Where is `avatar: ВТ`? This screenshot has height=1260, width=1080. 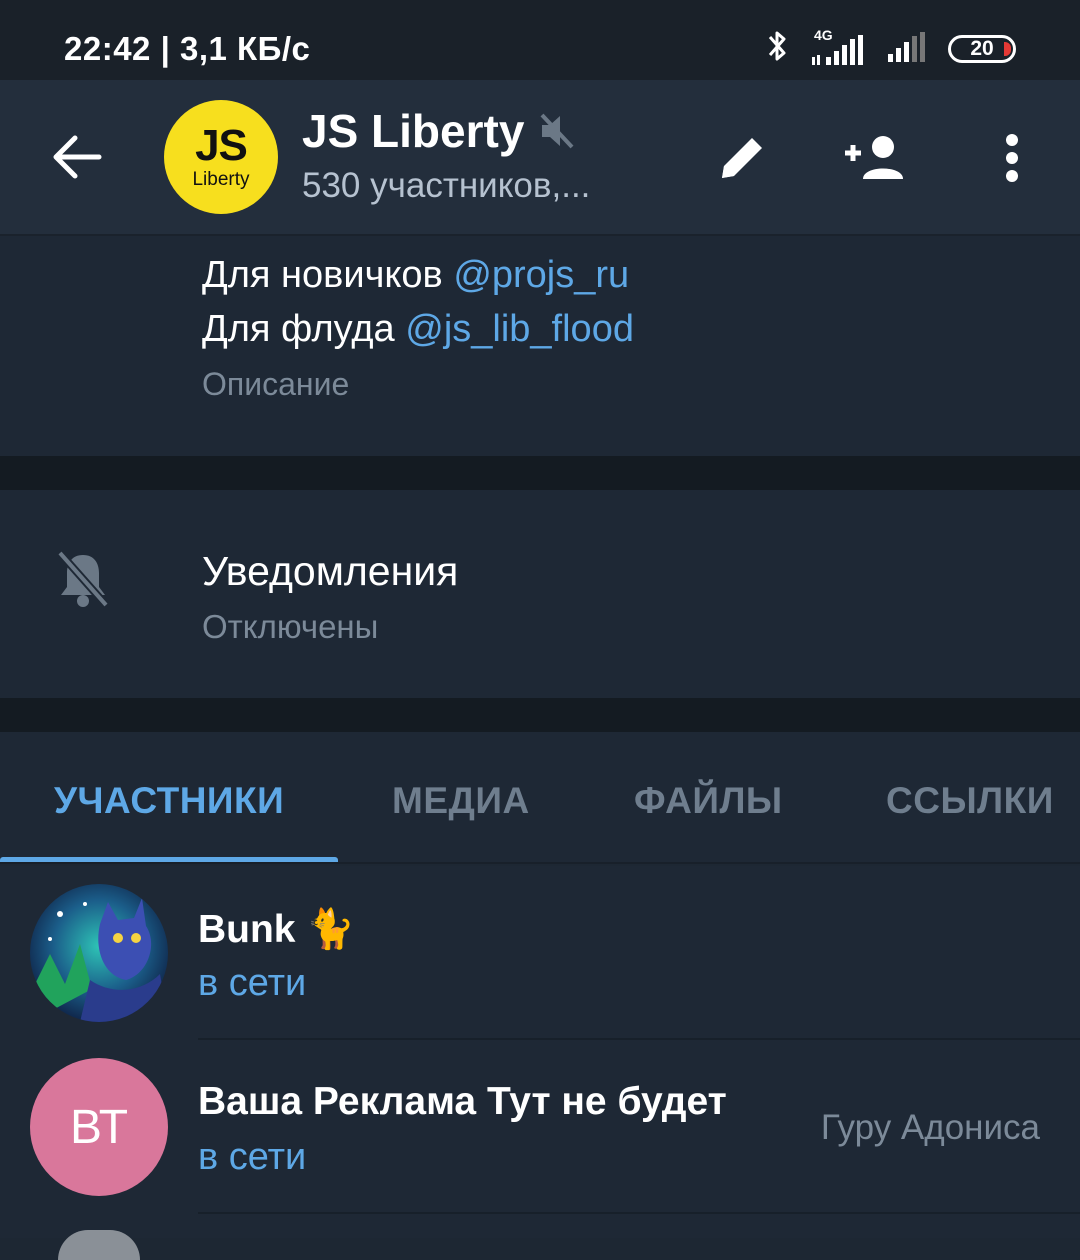 avatar: ВТ is located at coordinates (99, 1127).